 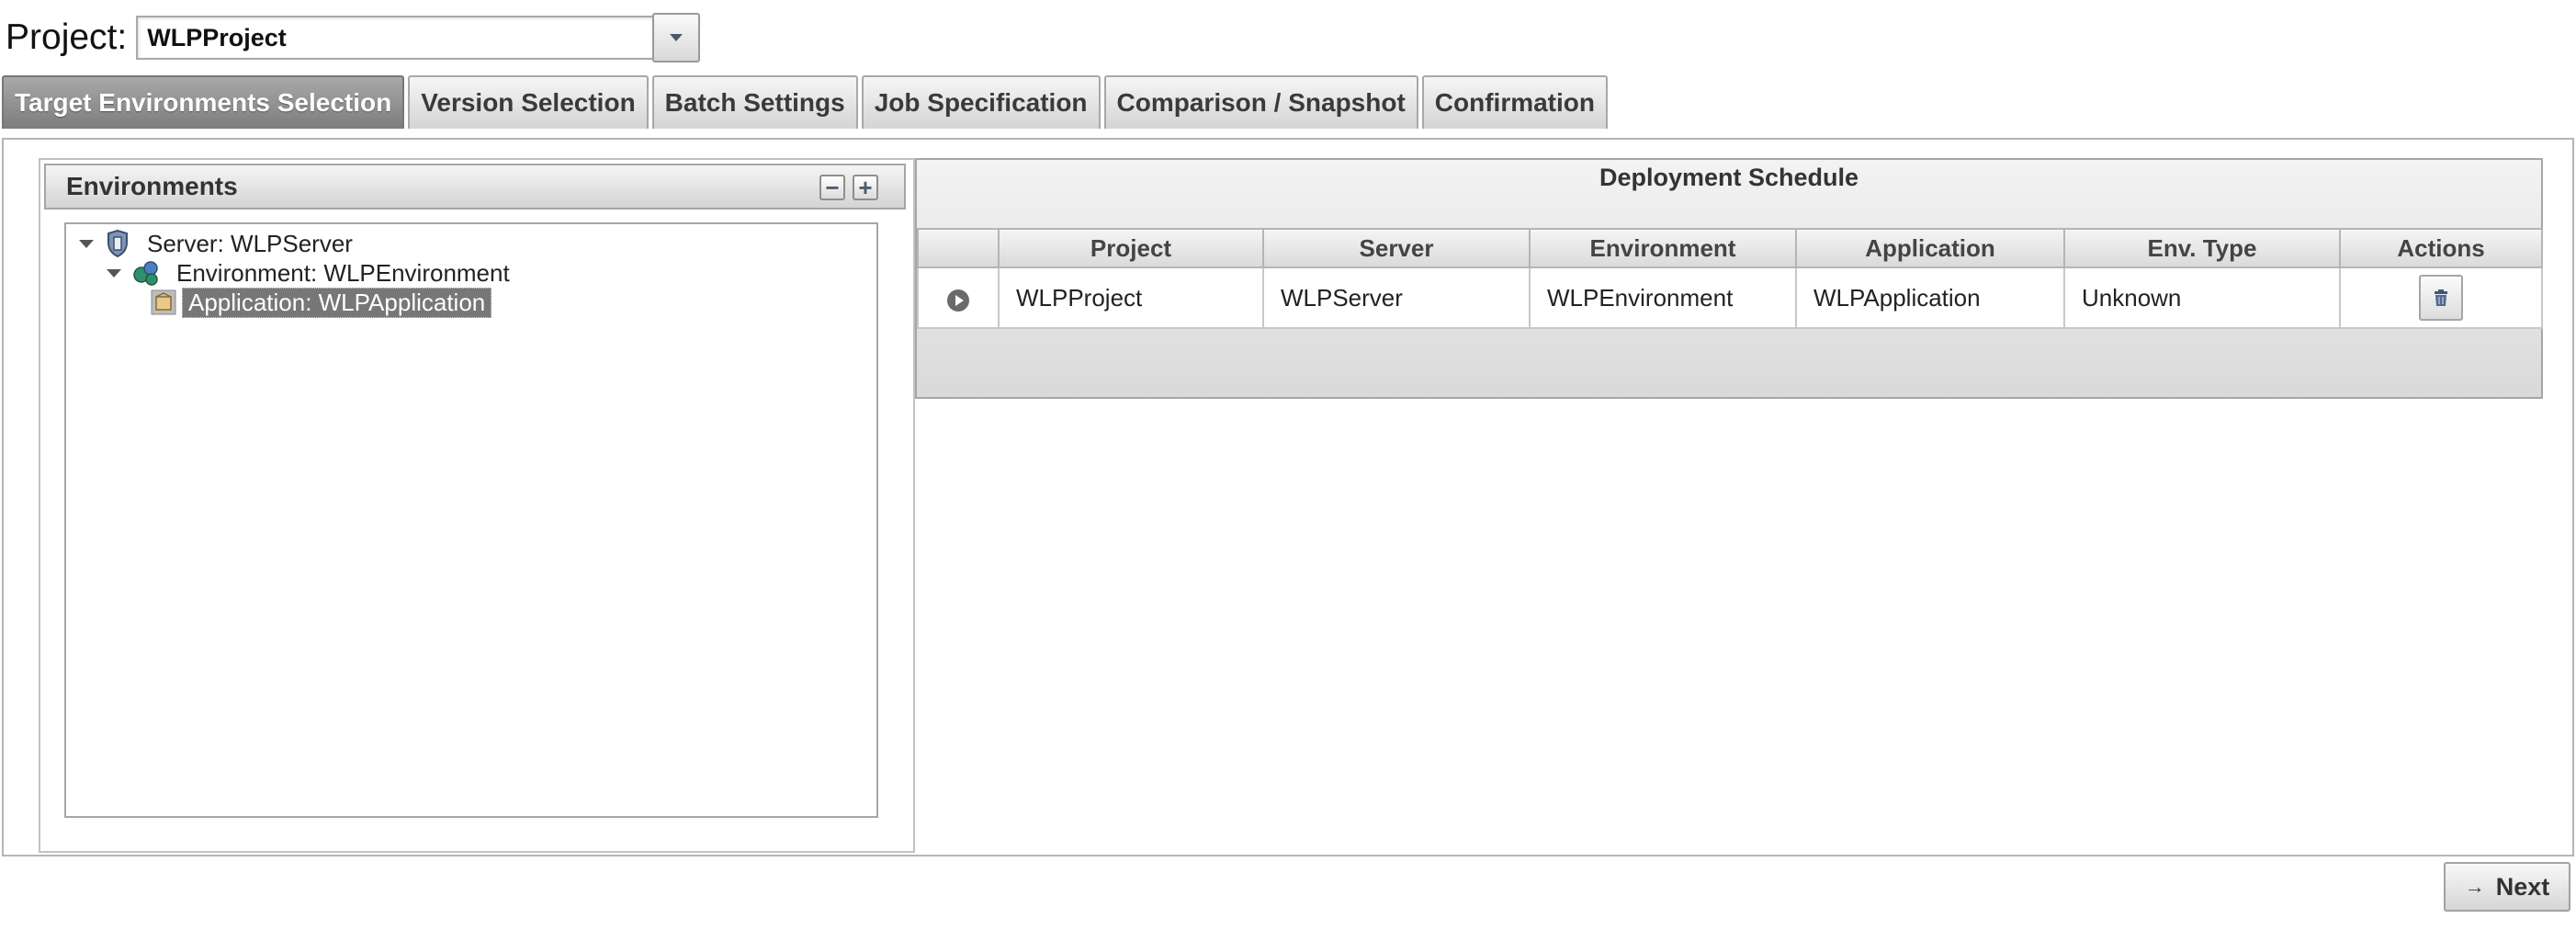 I want to click on tree-node-environment: Environment: WLPEnvironment, so click(x=308, y=273).